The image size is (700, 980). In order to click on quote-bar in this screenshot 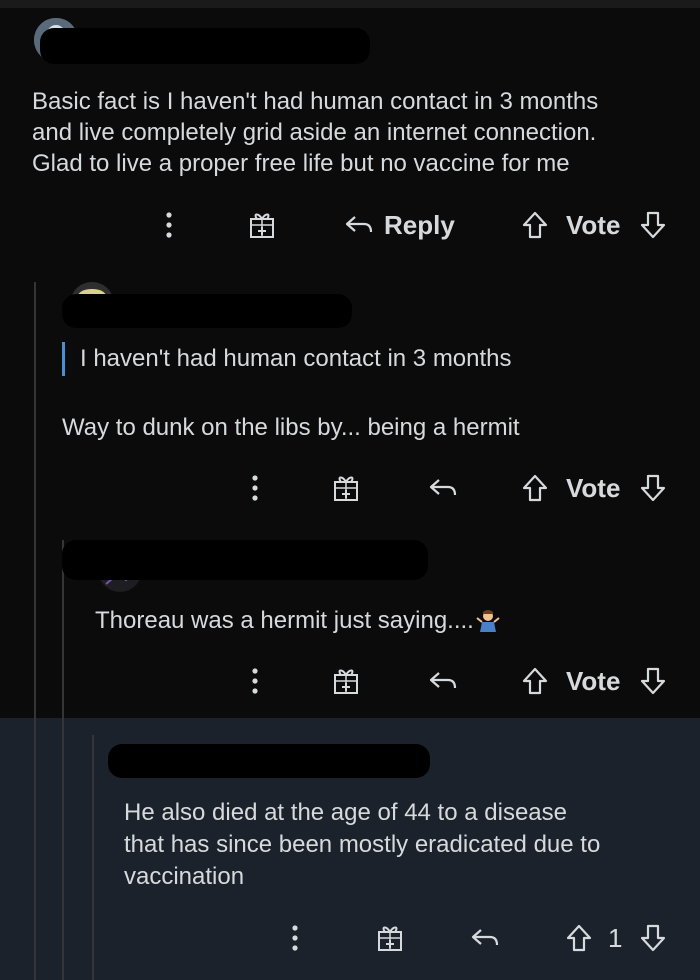, I will do `click(63, 359)`.